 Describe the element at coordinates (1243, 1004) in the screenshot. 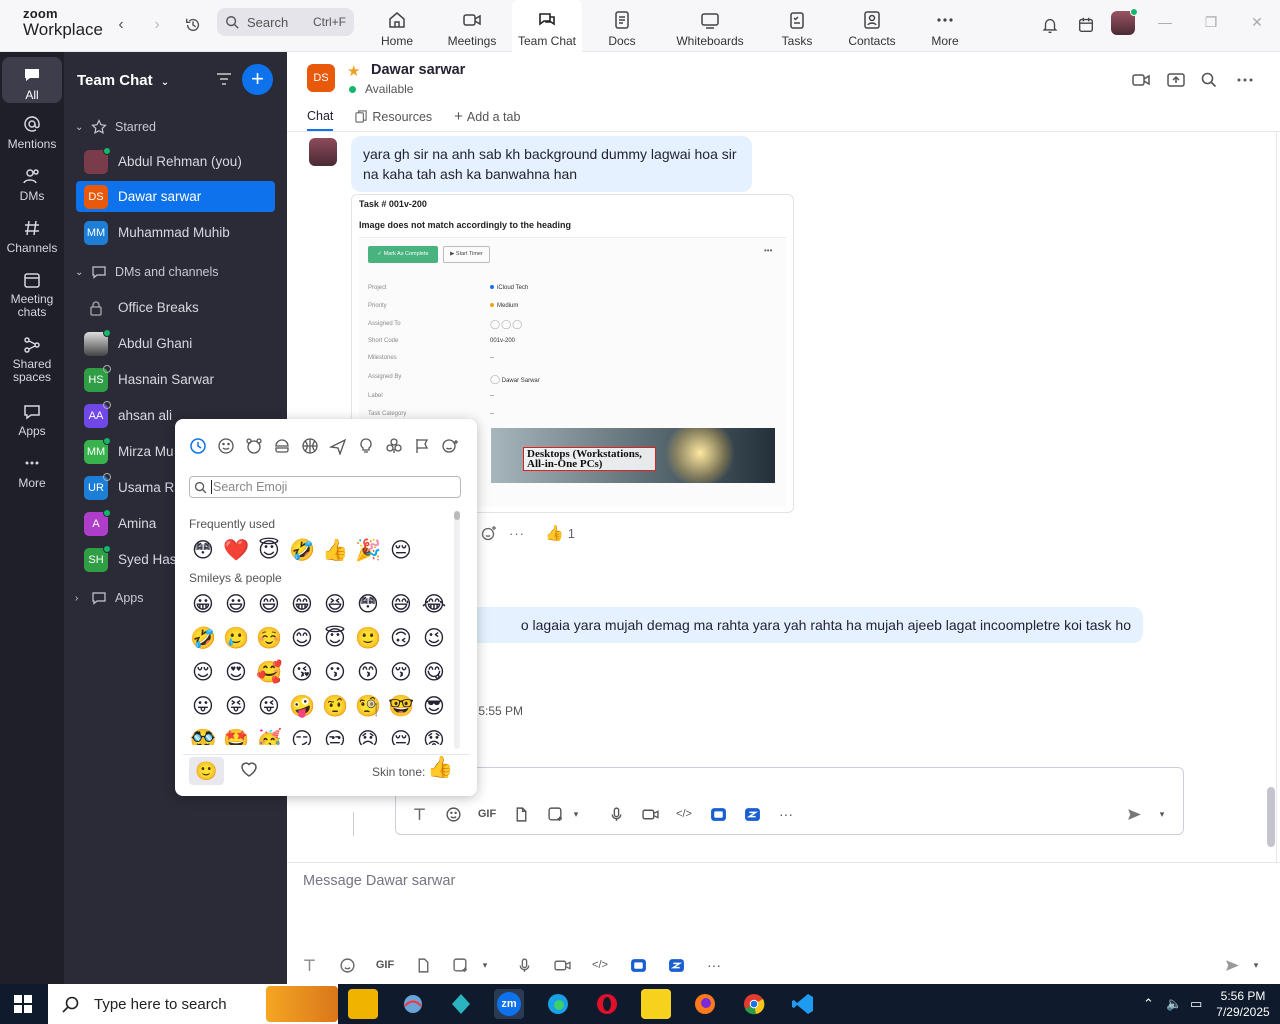

I see `taskbar-clock: 5:56 PM 7/29/2025` at that location.